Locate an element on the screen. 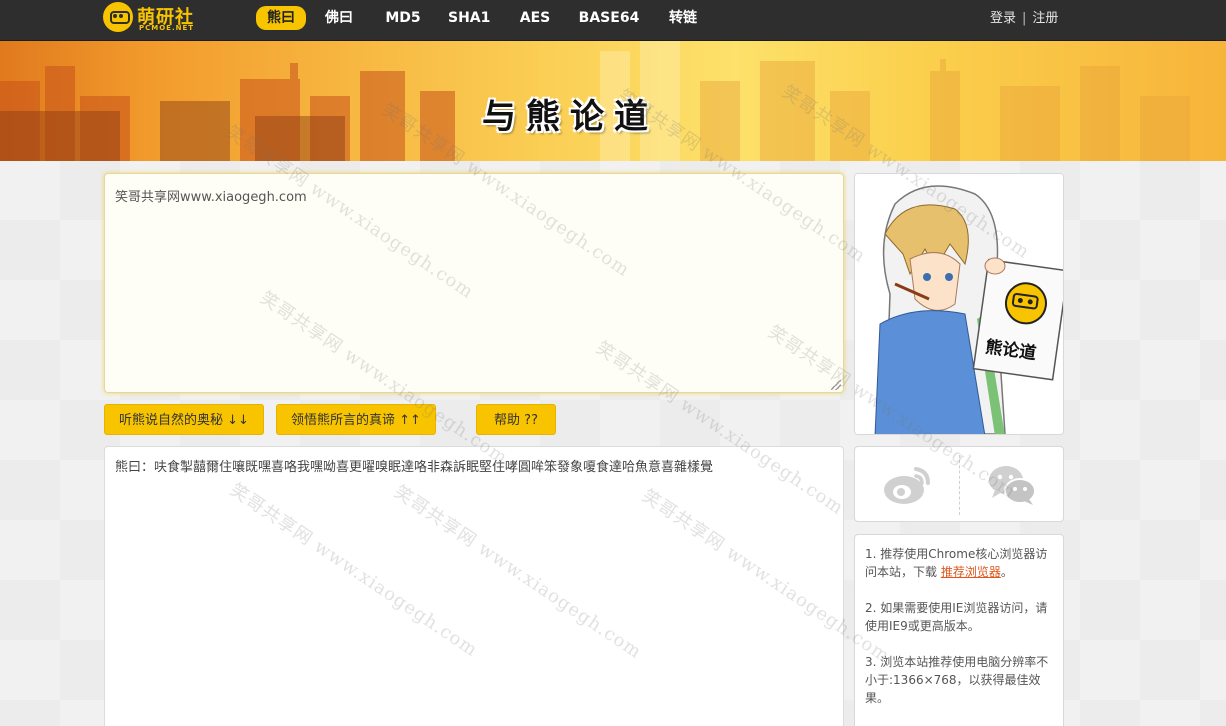  wechat-icon is located at coordinates (1012, 485).